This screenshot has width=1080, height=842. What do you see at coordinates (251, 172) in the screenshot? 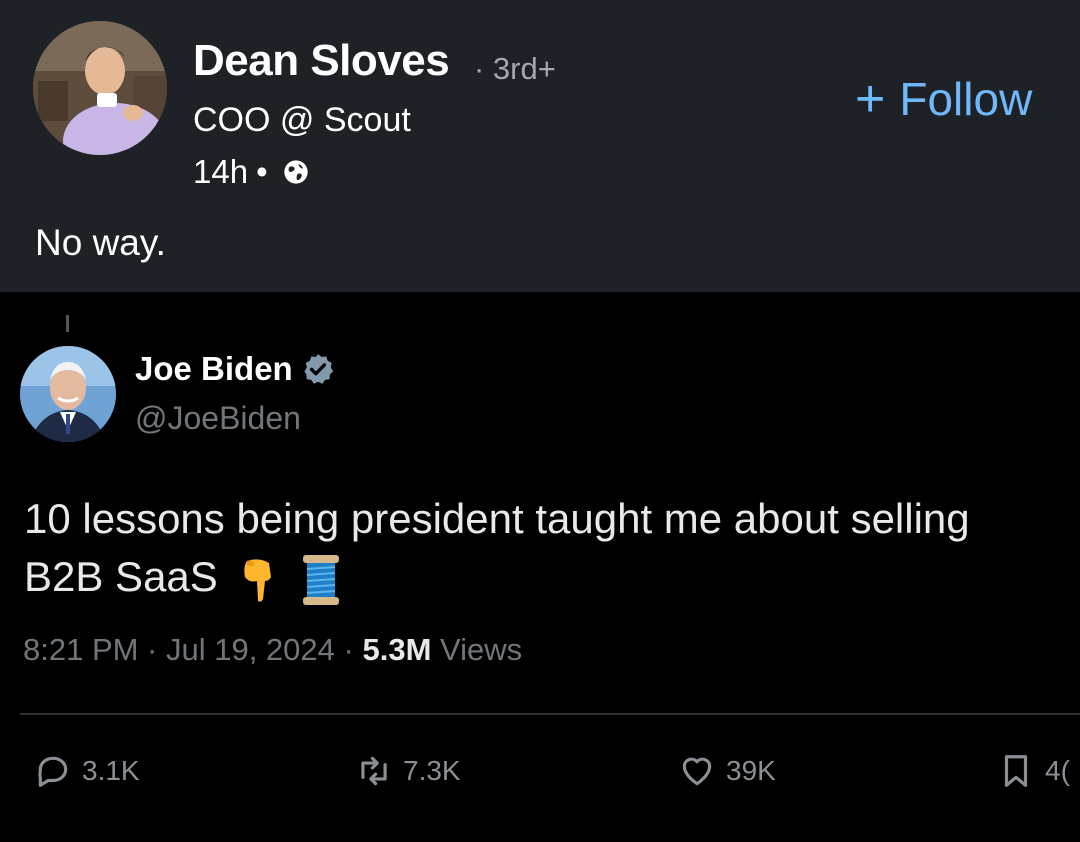
I see `post-meta: 14h •` at bounding box center [251, 172].